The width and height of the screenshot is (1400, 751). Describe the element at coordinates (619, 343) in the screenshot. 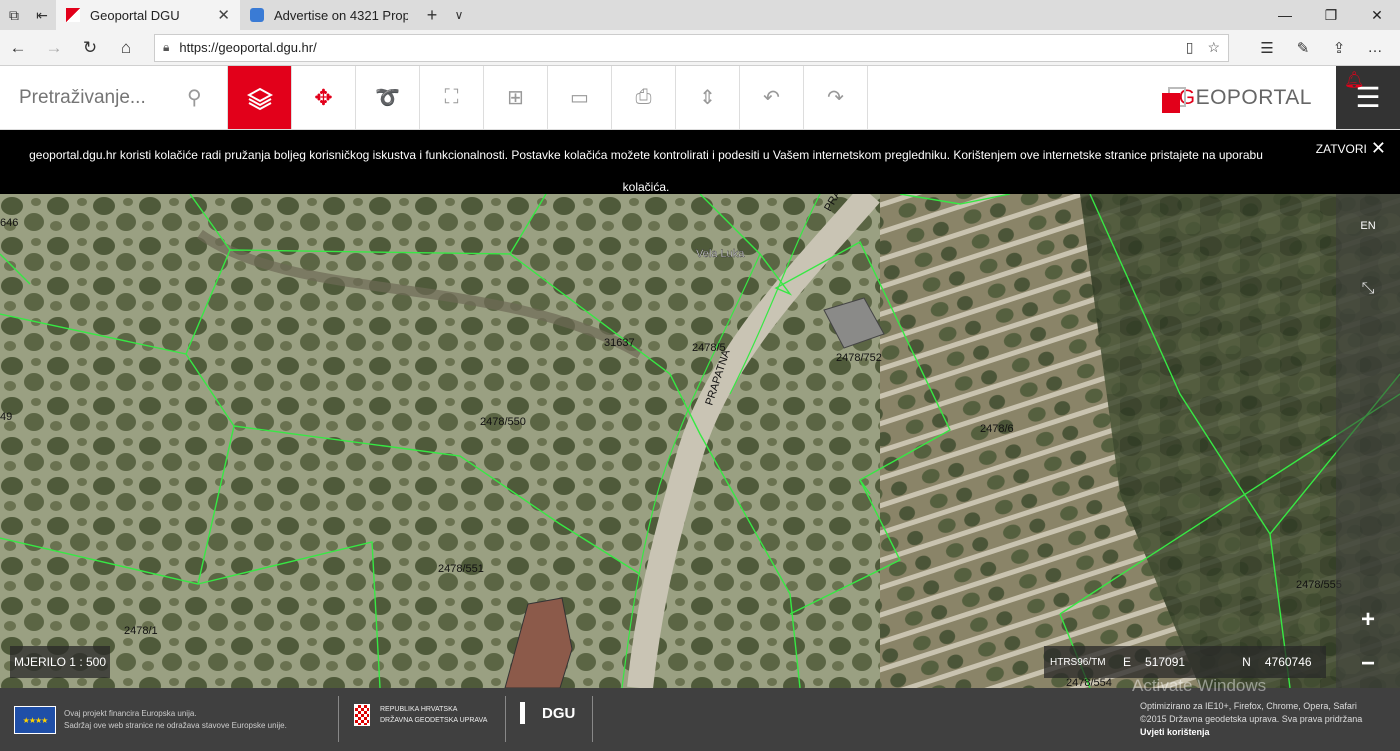

I see `map-label: 31637` at that location.